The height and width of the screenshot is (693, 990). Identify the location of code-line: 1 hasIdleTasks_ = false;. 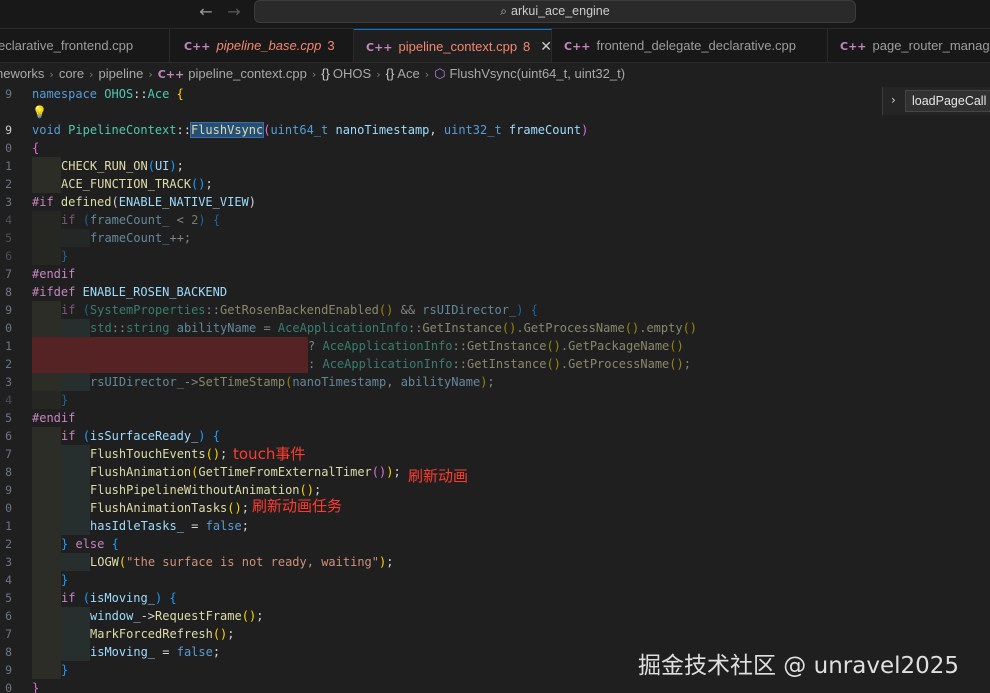
(495, 526).